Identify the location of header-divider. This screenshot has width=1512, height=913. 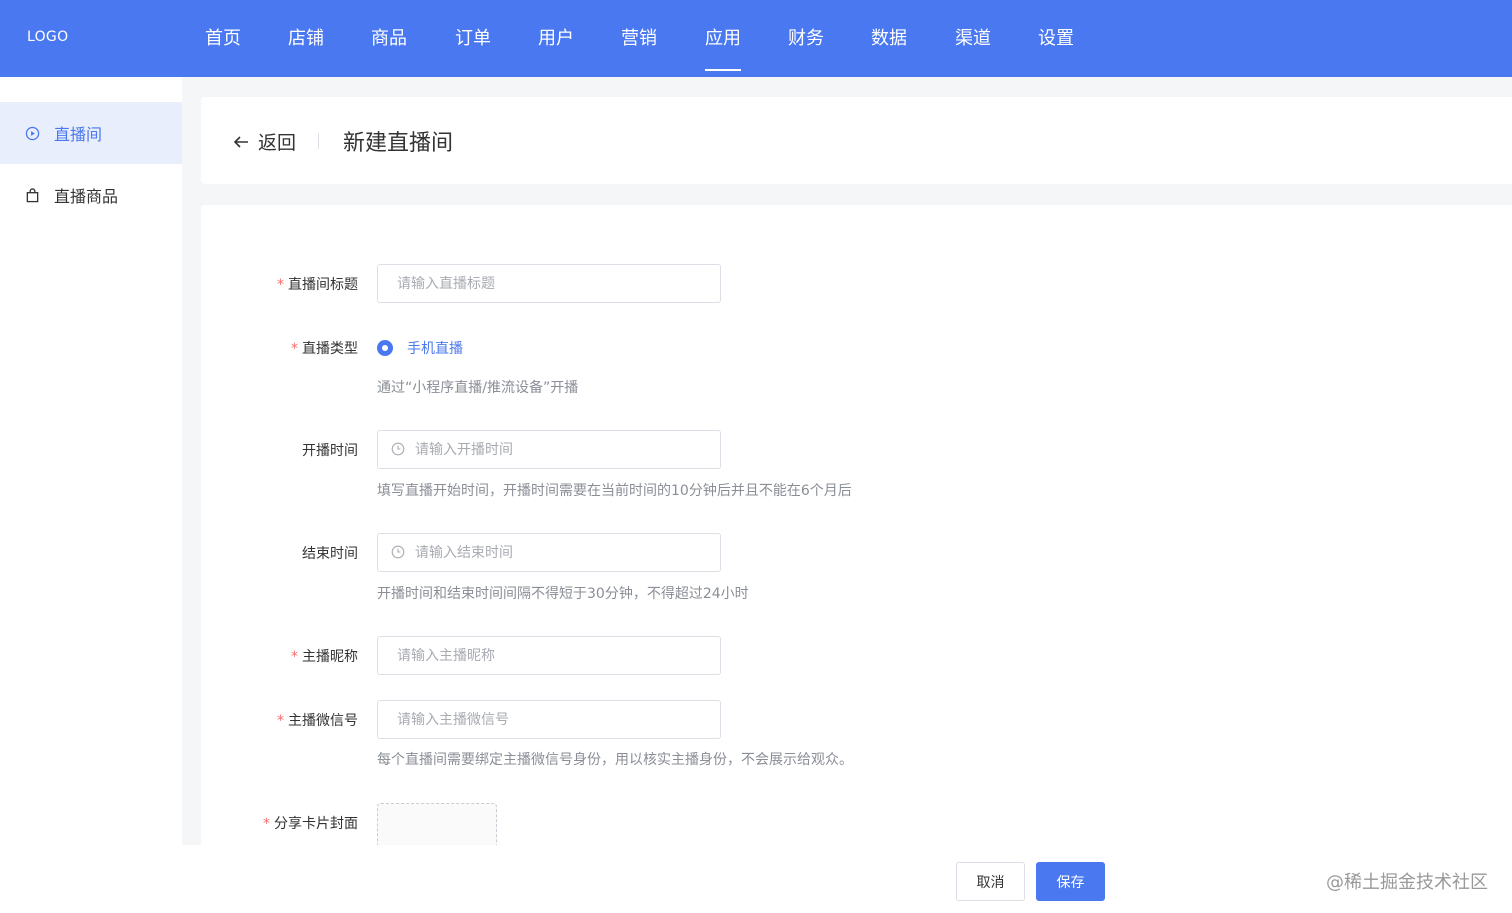
(318, 141).